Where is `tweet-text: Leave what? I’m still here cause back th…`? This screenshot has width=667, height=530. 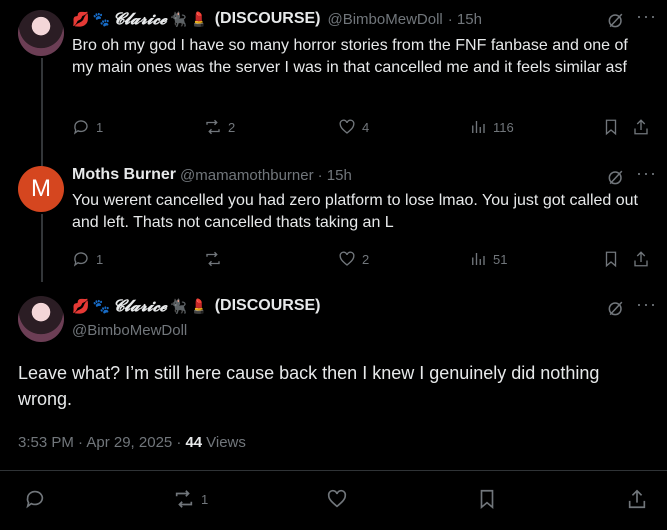 tweet-text: Leave what? I’m still here cause back th… is located at coordinates (309, 386).